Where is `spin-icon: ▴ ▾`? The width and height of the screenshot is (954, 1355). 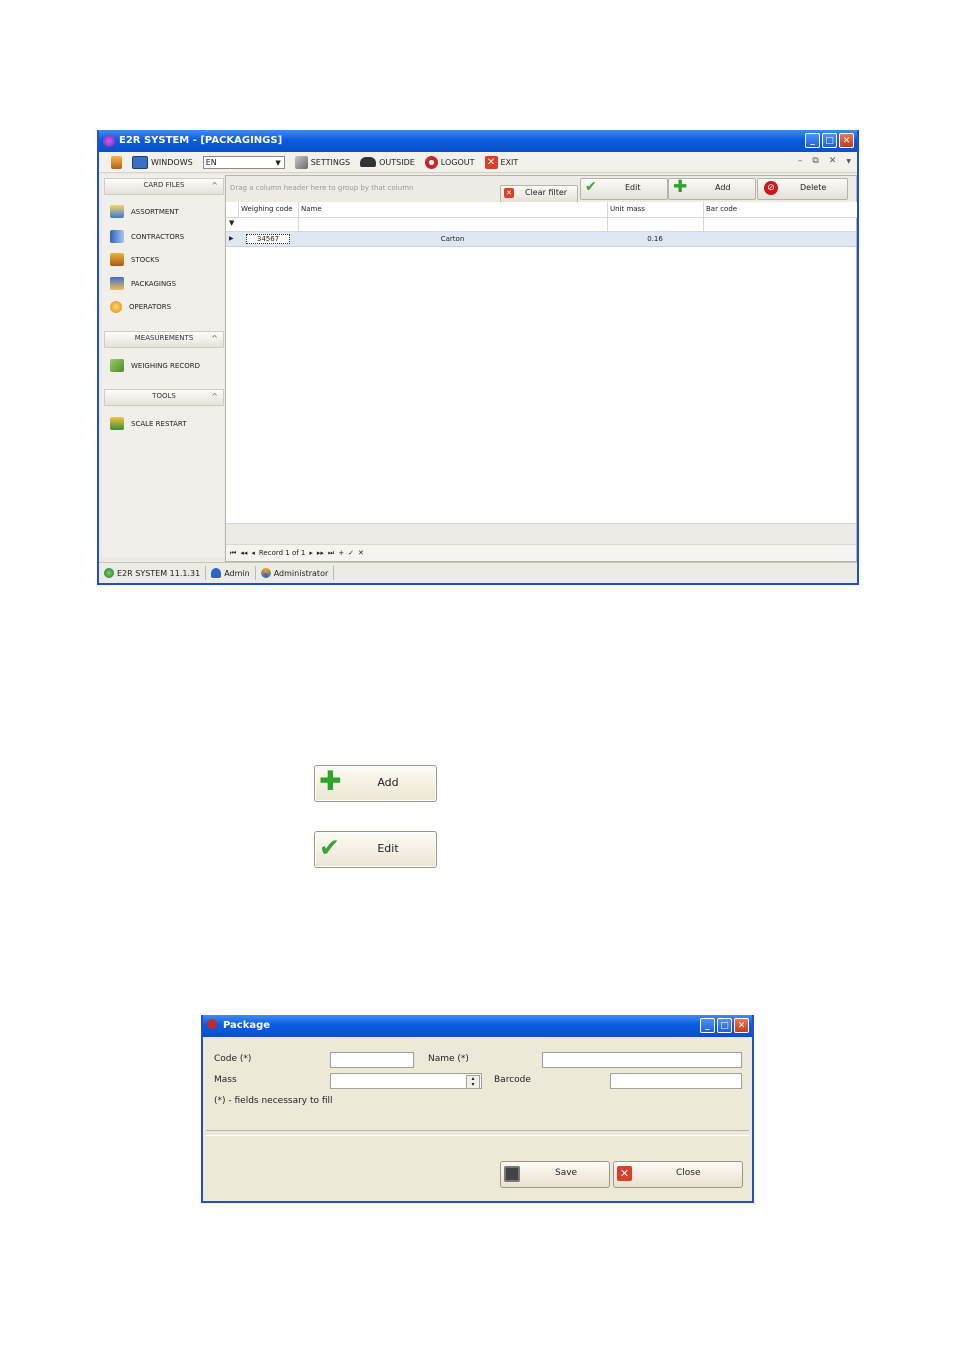 spin-icon: ▴ ▾ is located at coordinates (473, 1082).